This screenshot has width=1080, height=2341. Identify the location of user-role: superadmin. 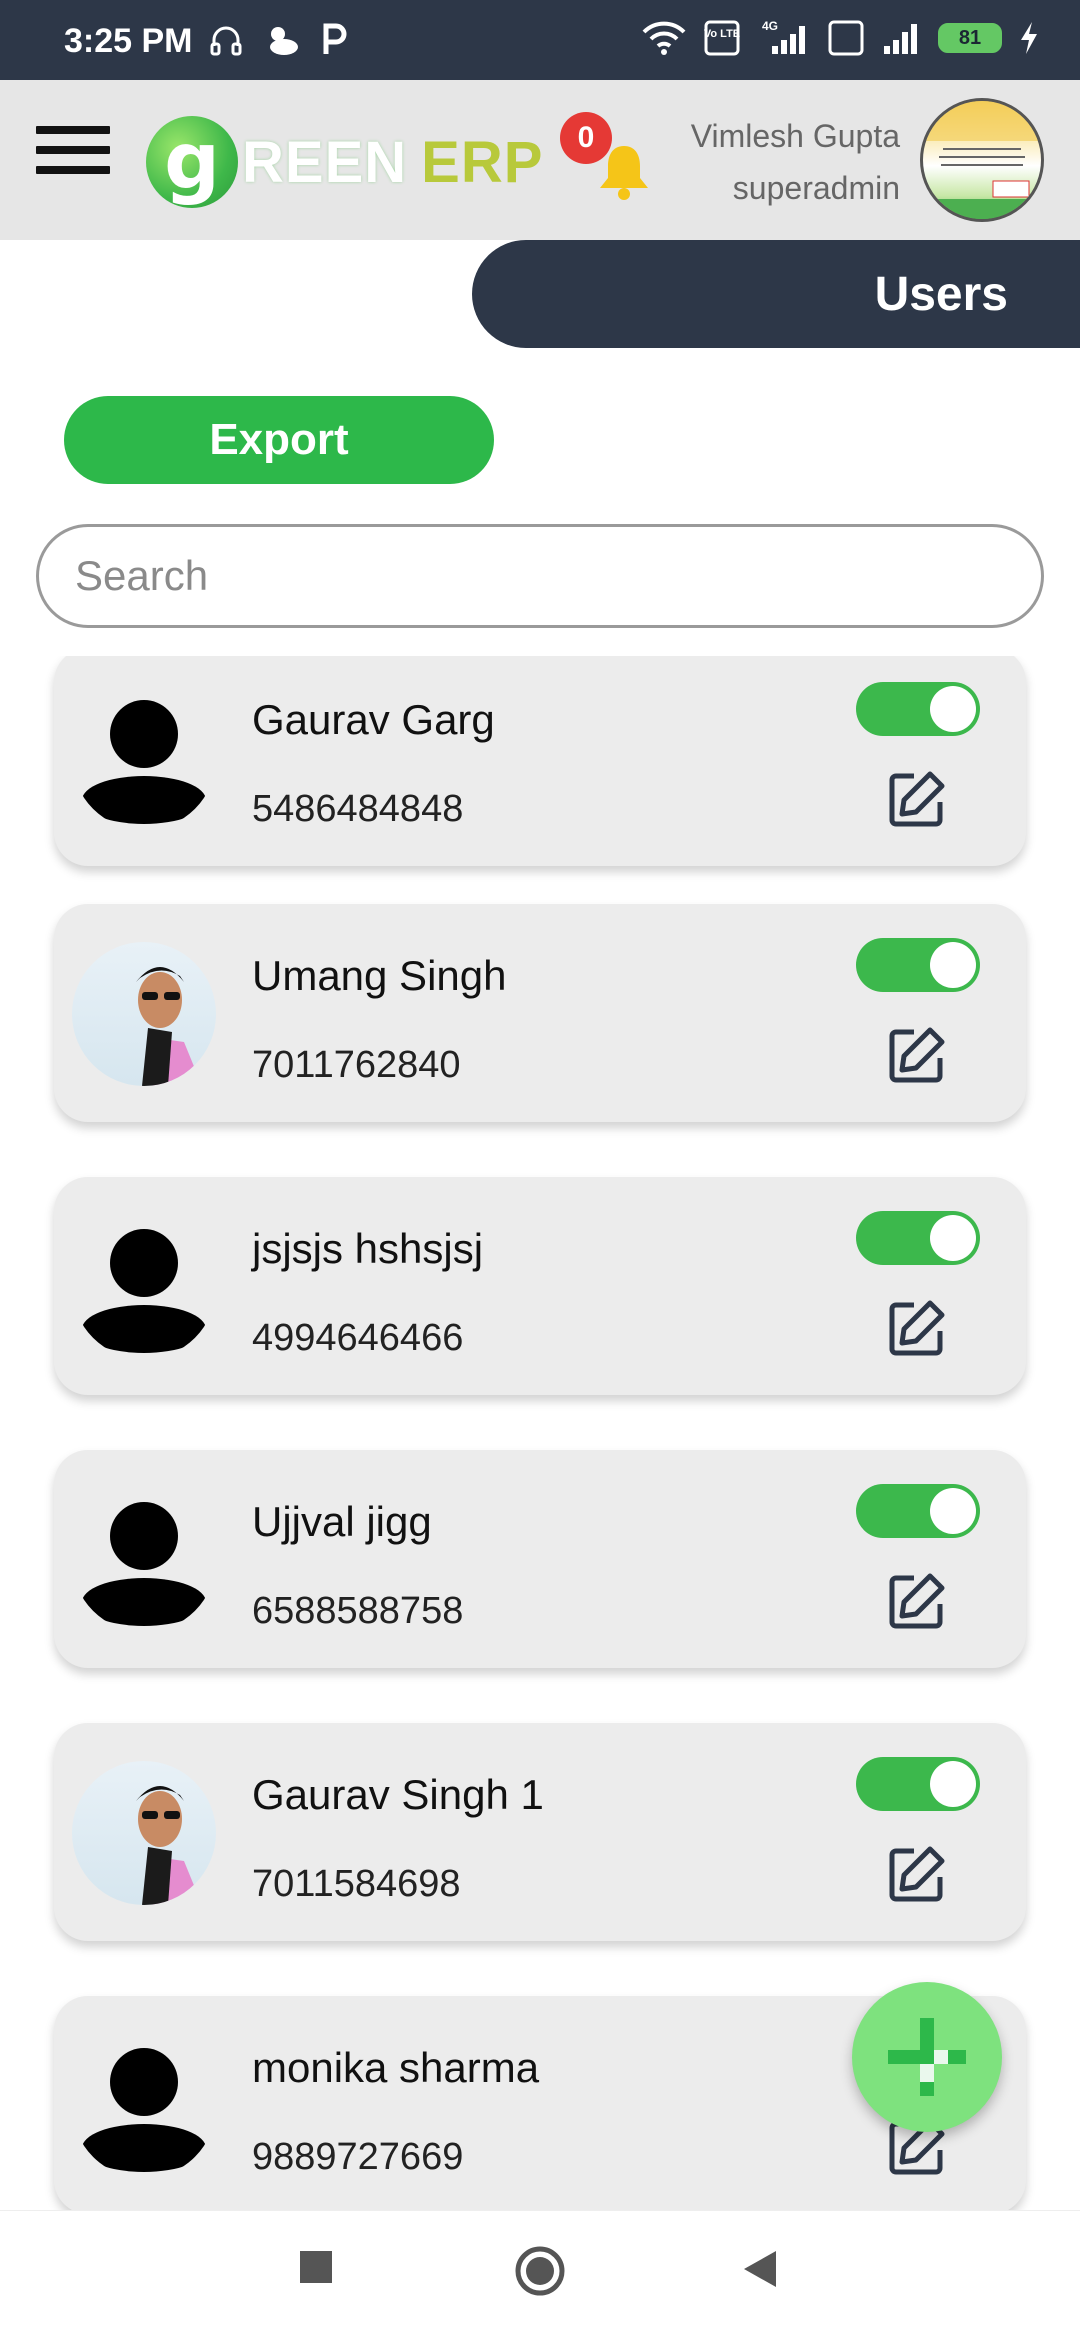
(816, 188).